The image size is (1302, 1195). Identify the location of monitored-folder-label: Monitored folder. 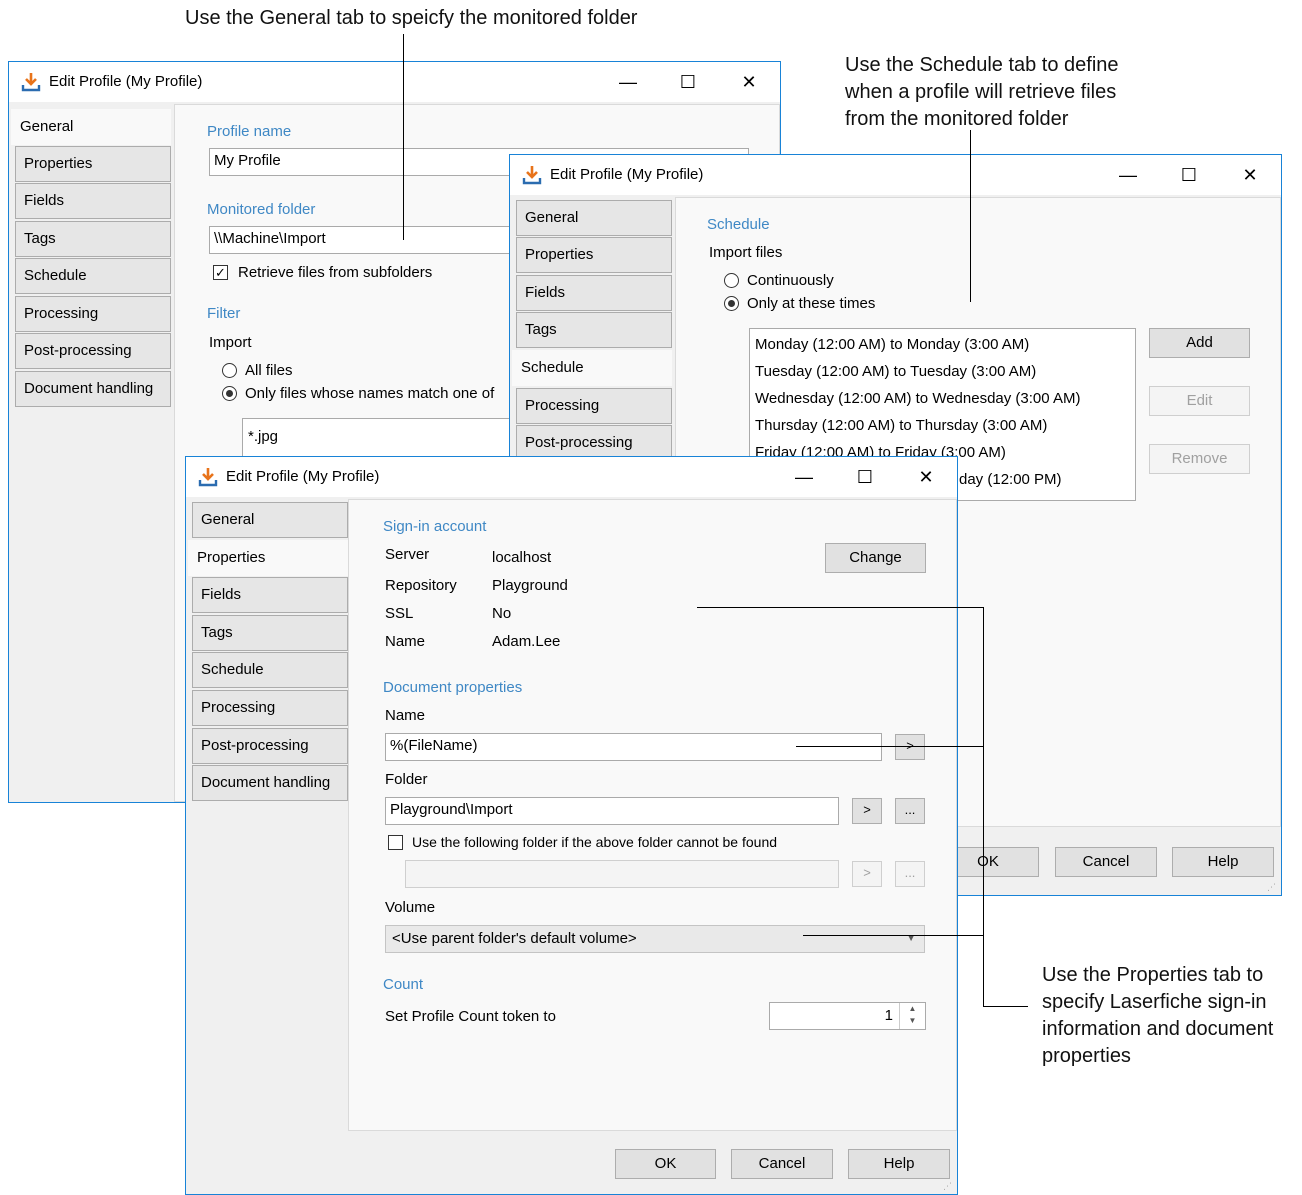
(261, 209).